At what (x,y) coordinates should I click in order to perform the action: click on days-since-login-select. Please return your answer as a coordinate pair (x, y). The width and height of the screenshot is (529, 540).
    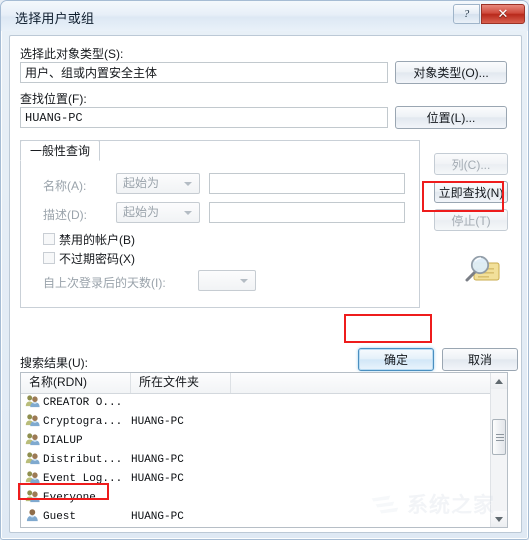
    Looking at the image, I should click on (227, 280).